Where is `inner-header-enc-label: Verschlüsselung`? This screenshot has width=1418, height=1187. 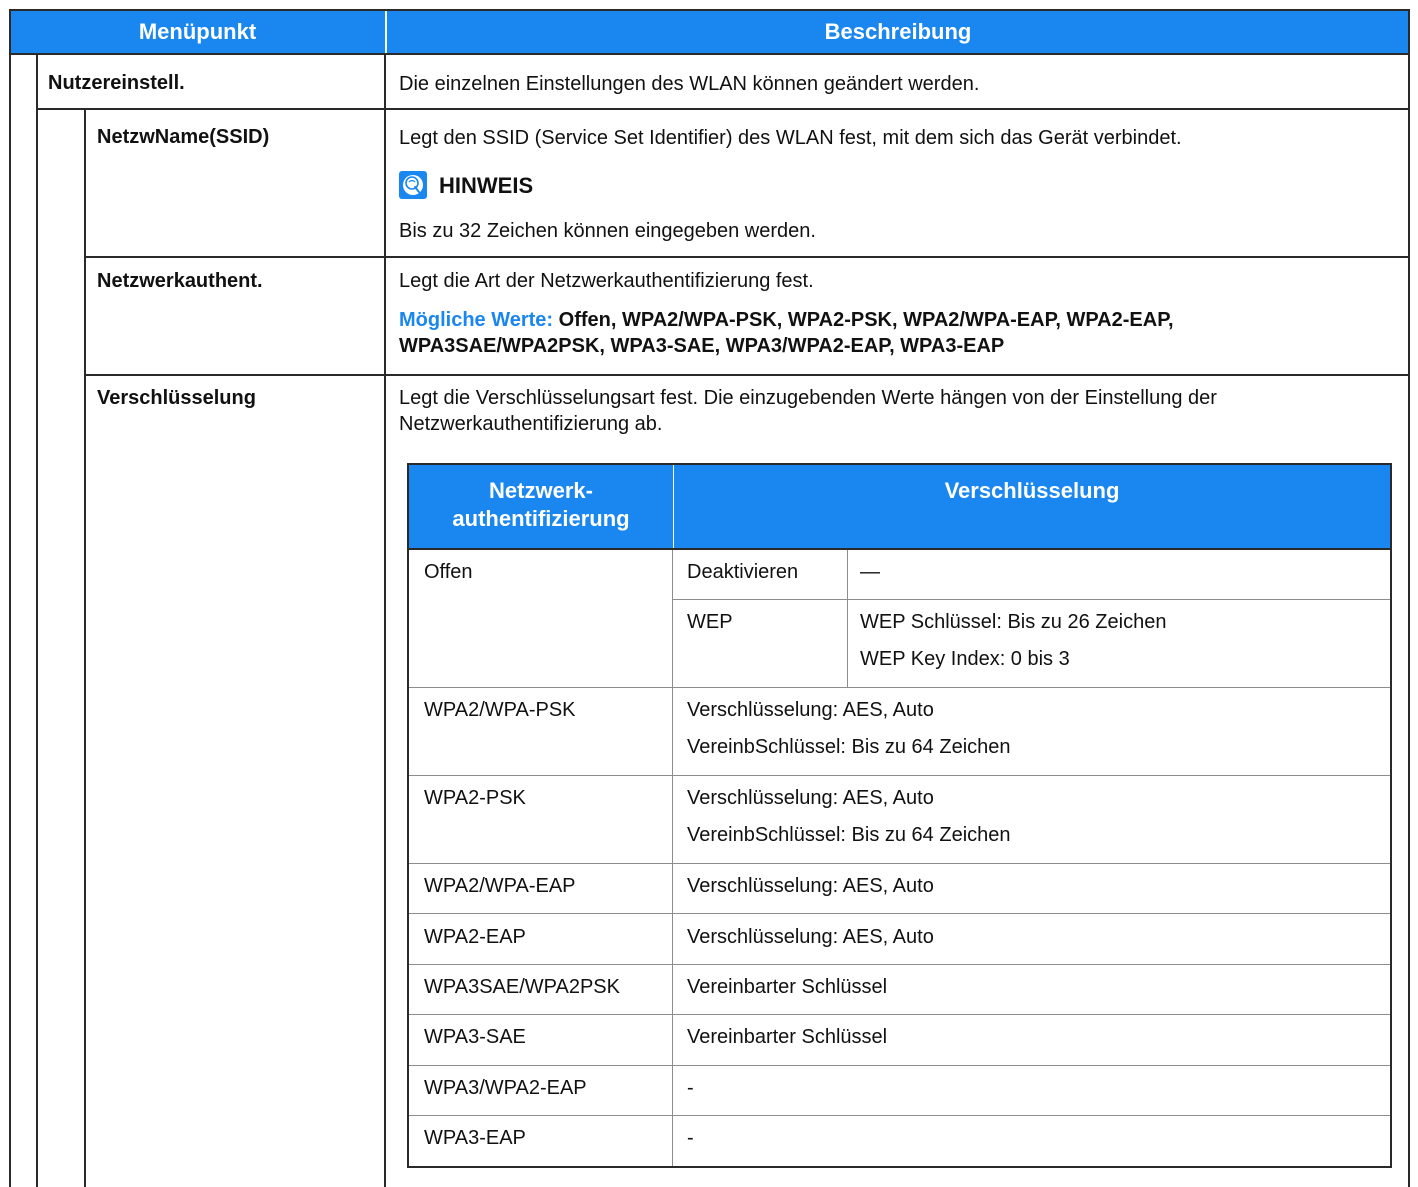 inner-header-enc-label: Verschlüsselung is located at coordinates (1032, 490).